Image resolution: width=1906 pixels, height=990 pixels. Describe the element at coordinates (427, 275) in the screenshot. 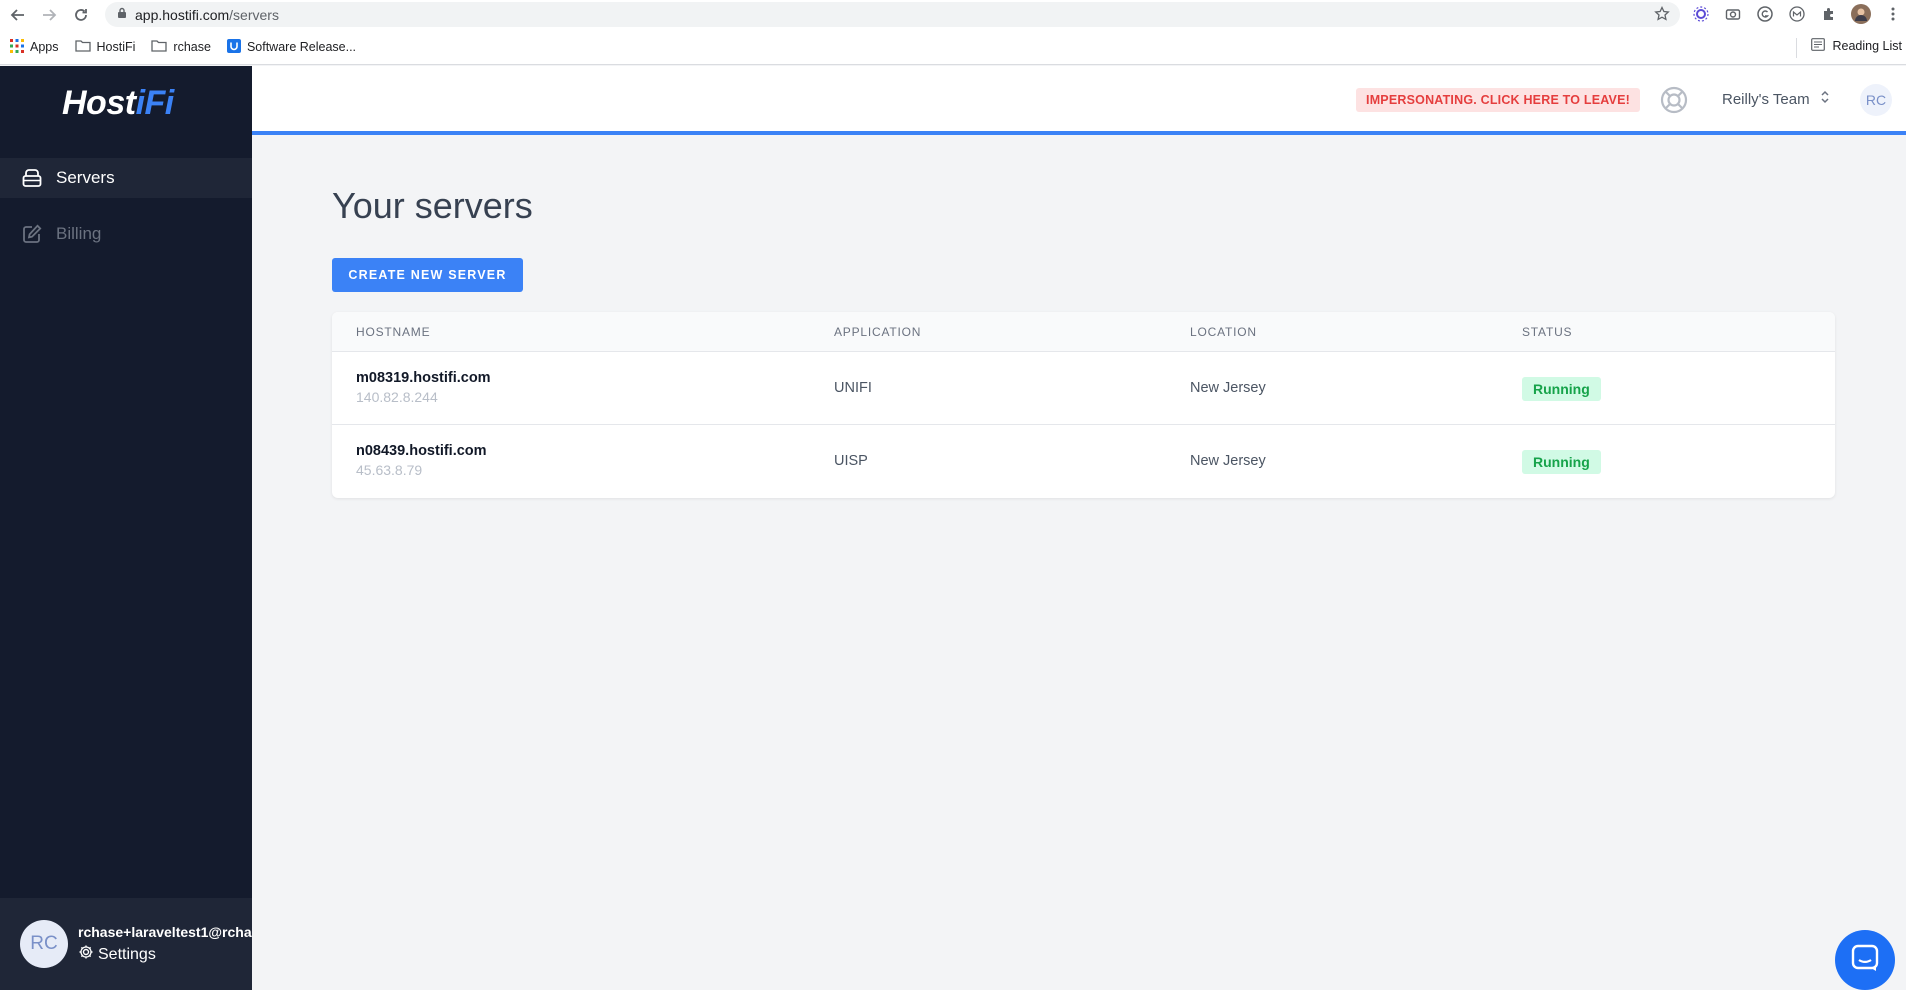

I see `create-new-server-button: CREATE NEW SERVER` at that location.